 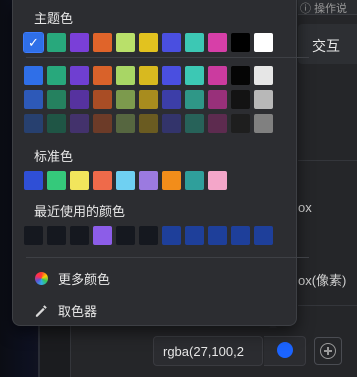 What do you see at coordinates (41, 310) in the screenshot?
I see `eyedropper-icon` at bounding box center [41, 310].